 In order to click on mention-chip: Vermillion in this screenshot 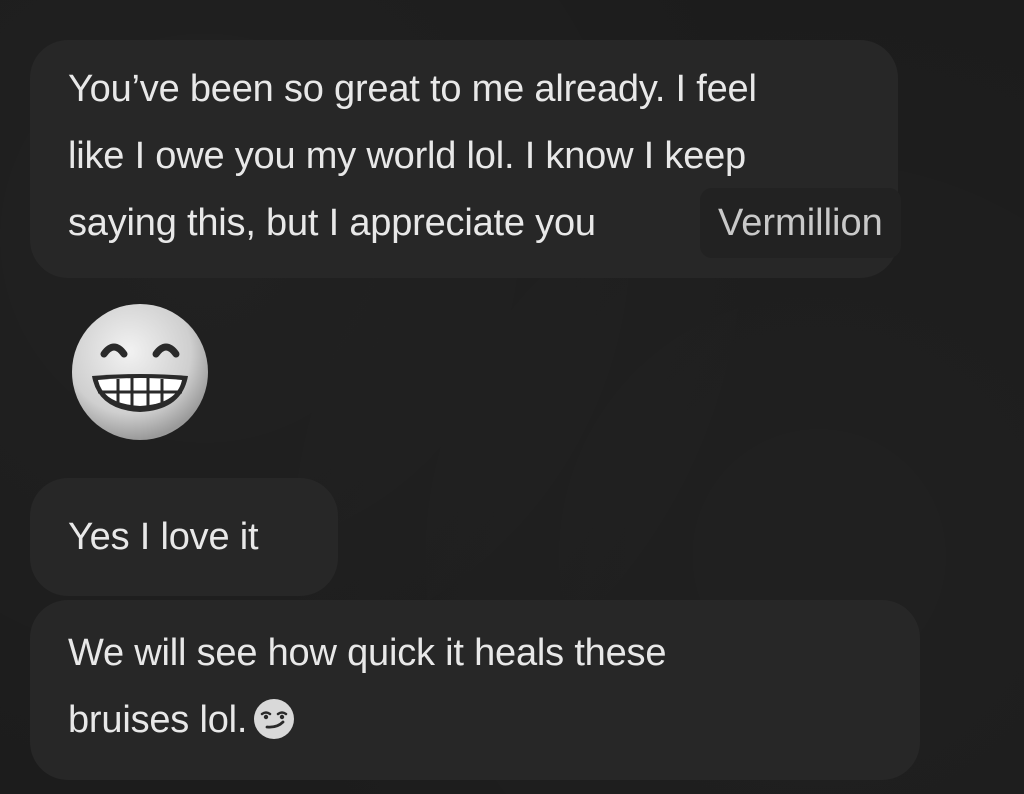, I will do `click(800, 223)`.